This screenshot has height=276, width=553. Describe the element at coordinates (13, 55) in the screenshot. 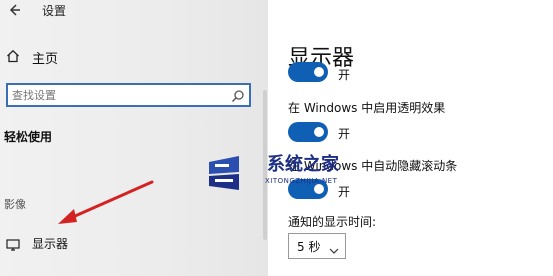

I see `home-icon` at that location.